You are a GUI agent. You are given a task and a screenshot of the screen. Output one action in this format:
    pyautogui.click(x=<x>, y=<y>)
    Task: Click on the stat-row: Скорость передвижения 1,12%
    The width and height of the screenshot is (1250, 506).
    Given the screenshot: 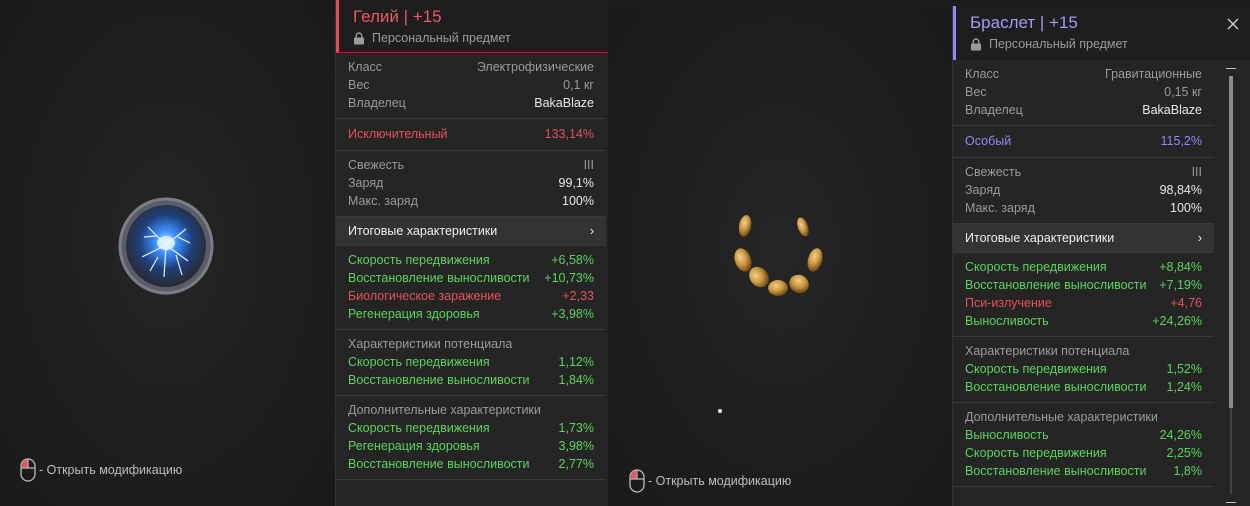 What is the action you would take?
    pyautogui.click(x=471, y=362)
    